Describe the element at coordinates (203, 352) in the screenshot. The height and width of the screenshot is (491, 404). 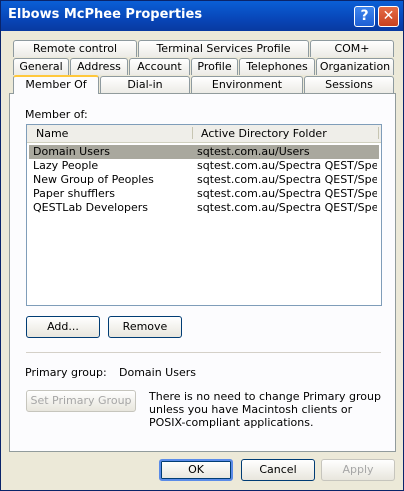
I see `section-divider` at that location.